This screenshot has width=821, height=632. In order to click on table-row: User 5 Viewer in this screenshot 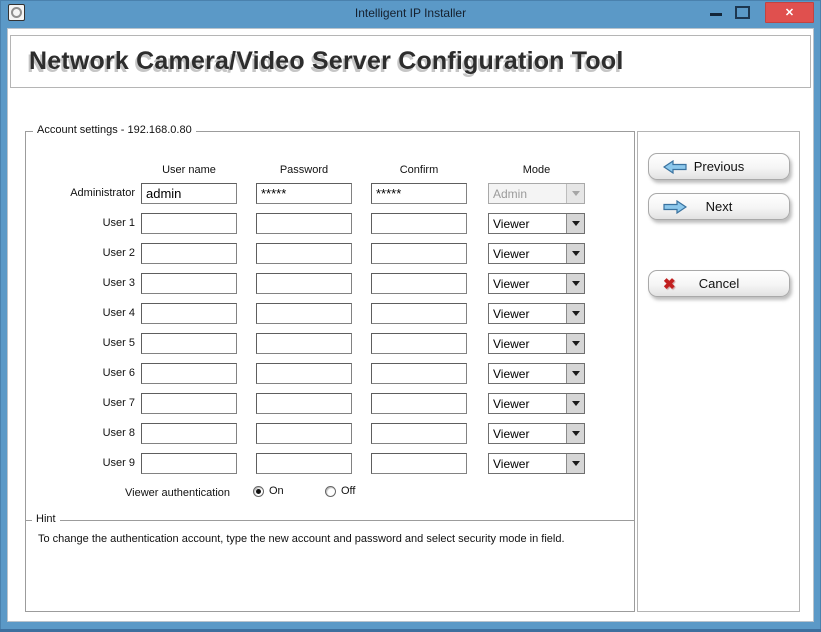, I will do `click(410, 344)`.